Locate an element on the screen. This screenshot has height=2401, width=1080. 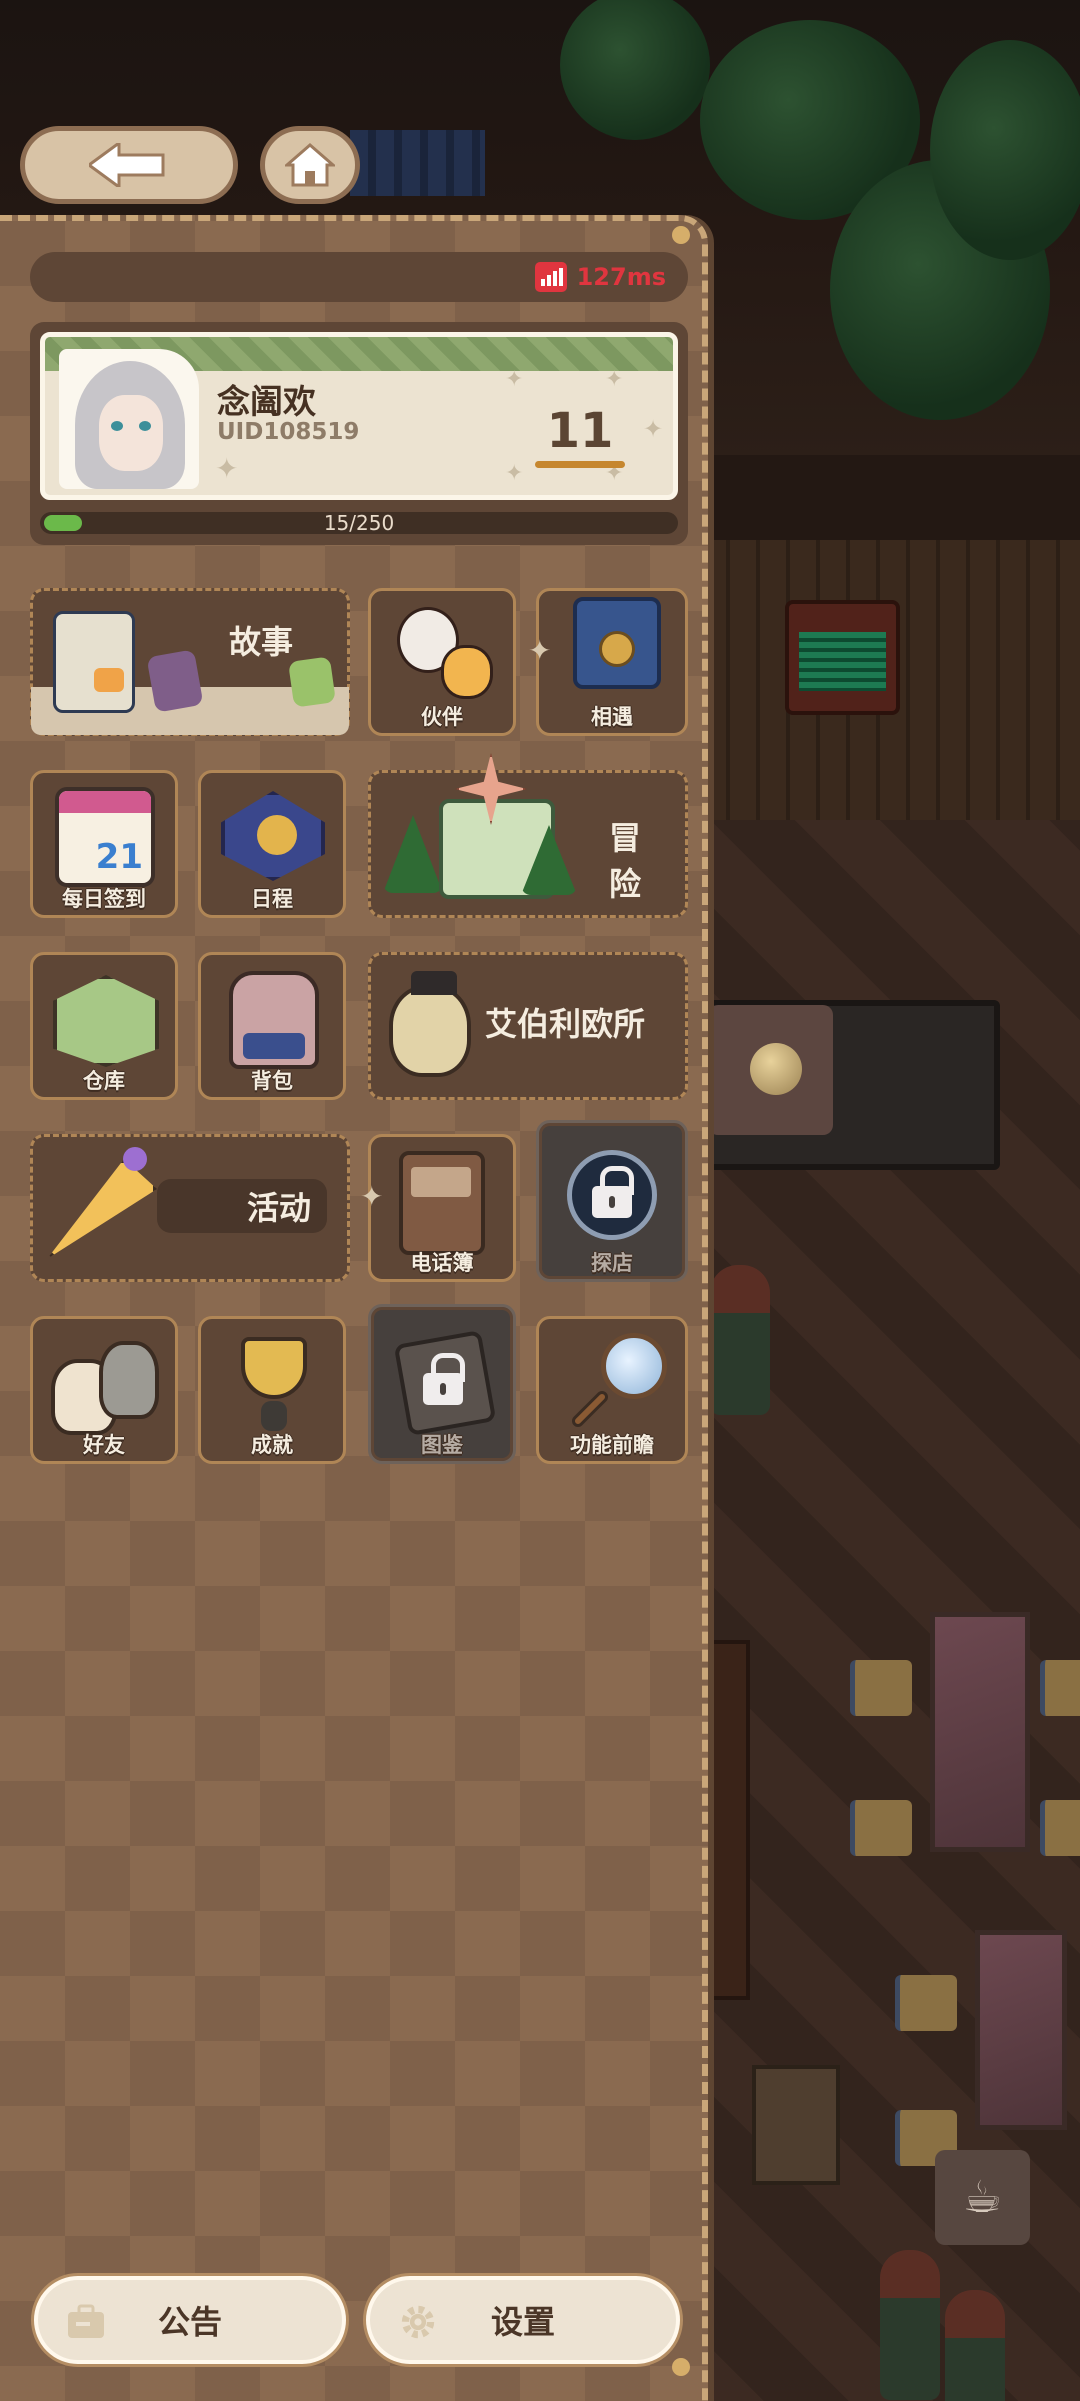
adventure-label: 冒险 is located at coordinates (625, 861).